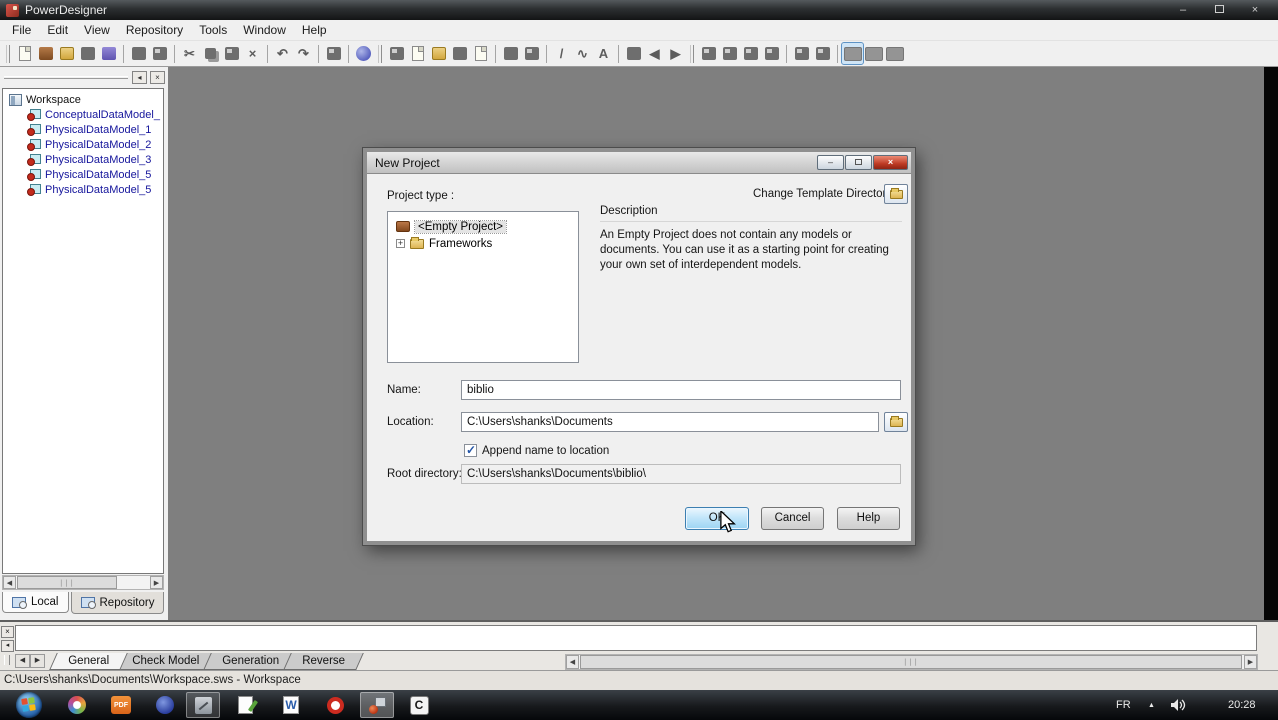 This screenshot has height=720, width=1278. I want to click on taskbar-tool-app, so click(203, 705).